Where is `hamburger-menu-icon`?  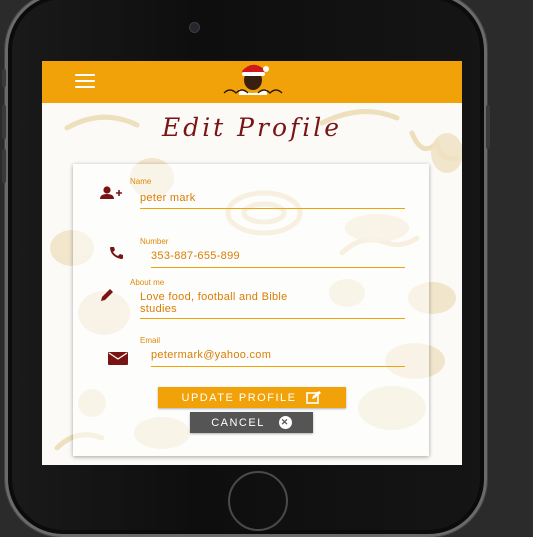 hamburger-menu-icon is located at coordinates (85, 81).